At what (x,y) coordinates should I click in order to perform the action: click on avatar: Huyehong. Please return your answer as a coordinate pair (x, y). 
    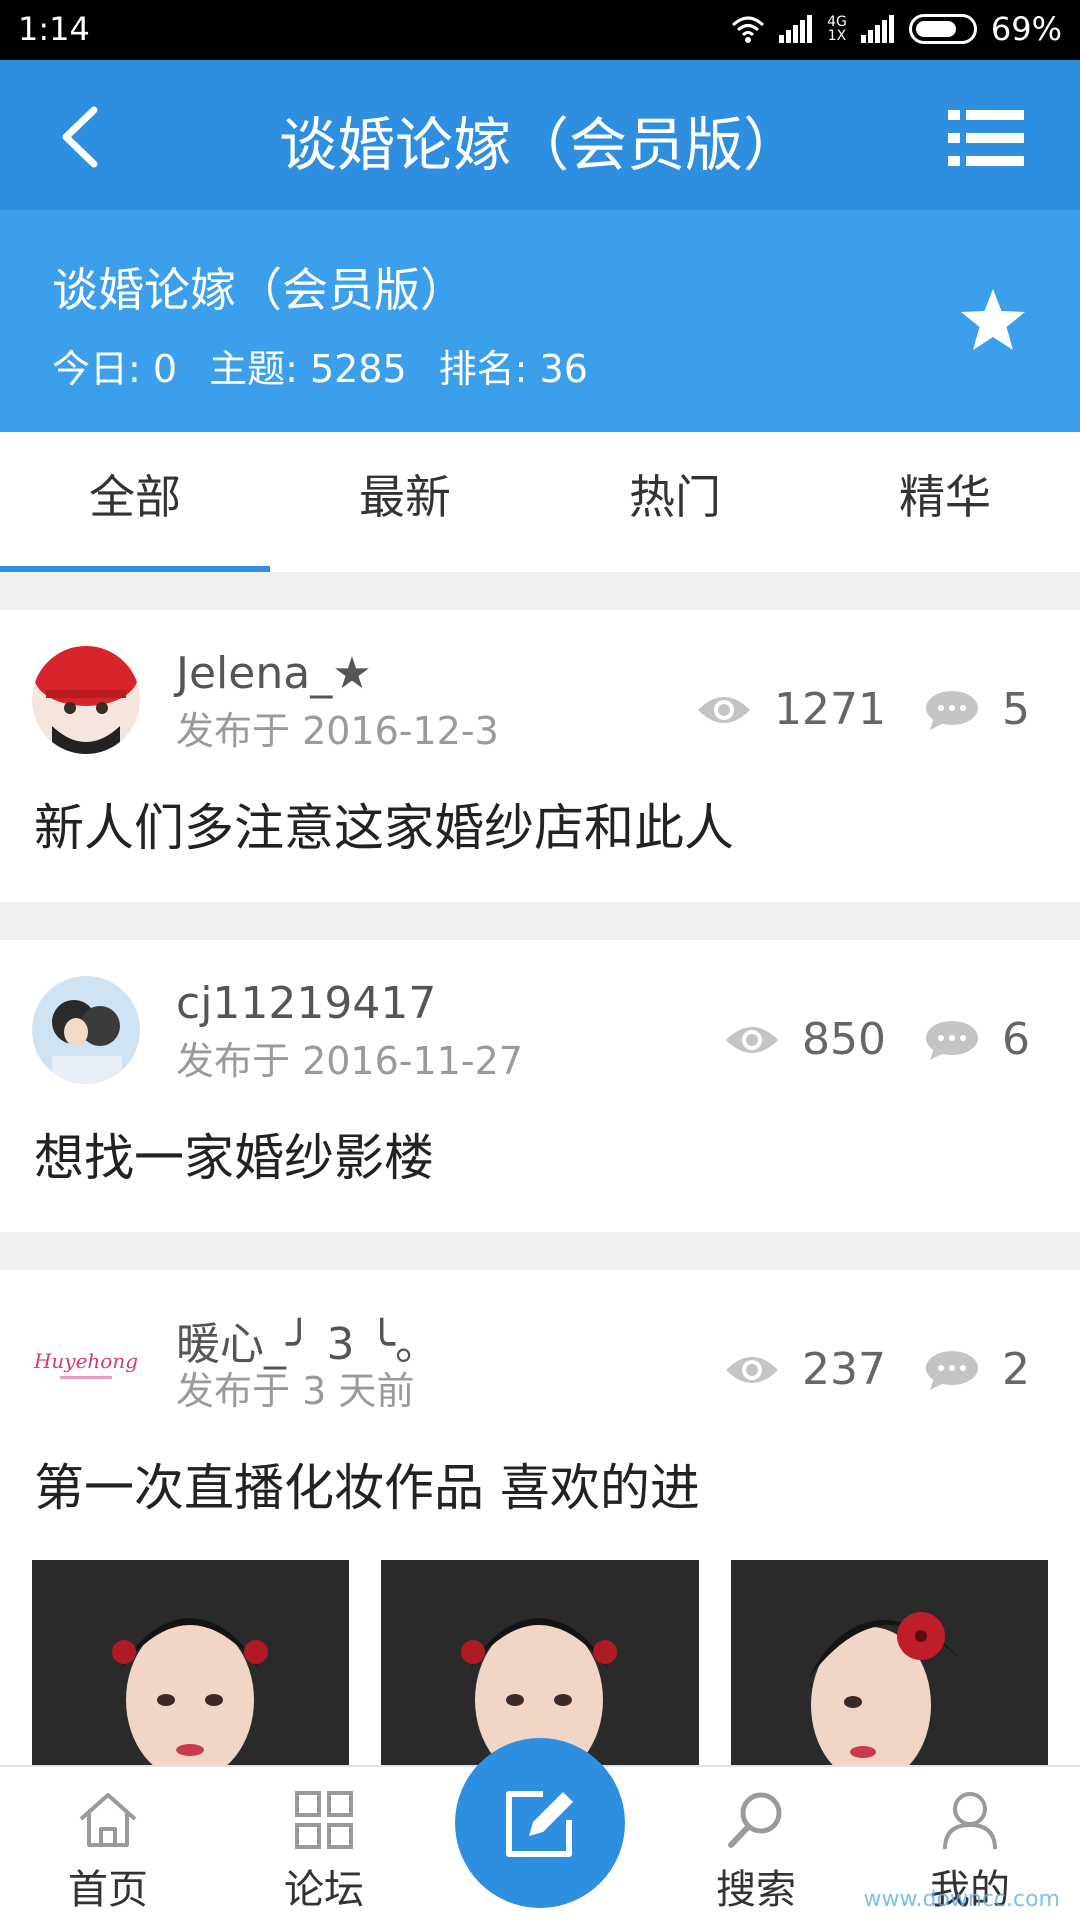
    Looking at the image, I should click on (86, 1360).